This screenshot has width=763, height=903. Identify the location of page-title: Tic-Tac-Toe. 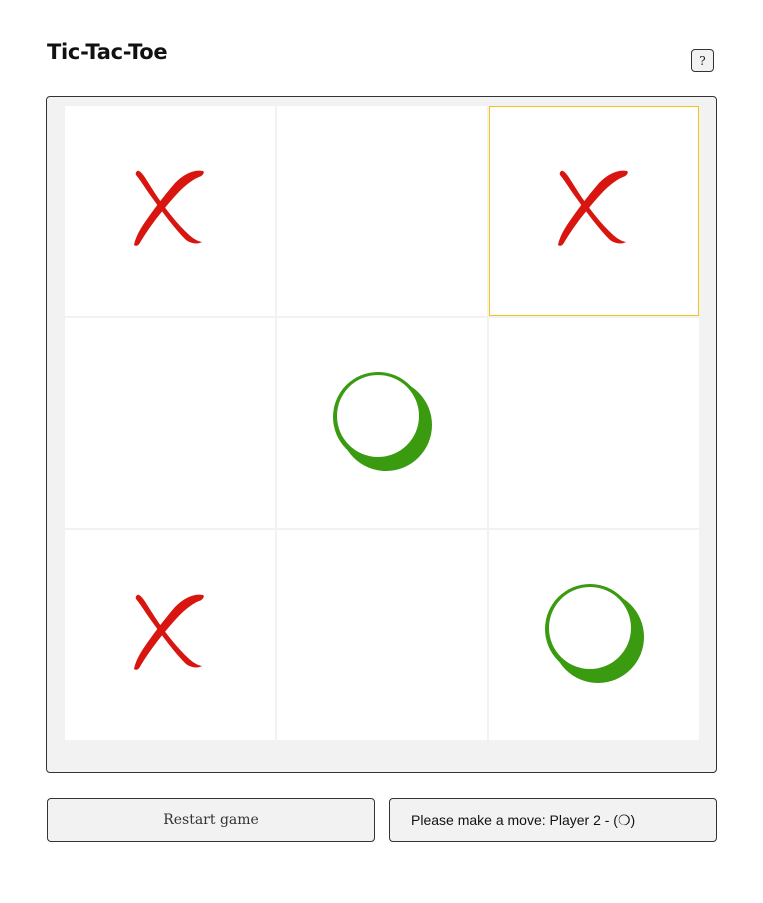
(107, 52).